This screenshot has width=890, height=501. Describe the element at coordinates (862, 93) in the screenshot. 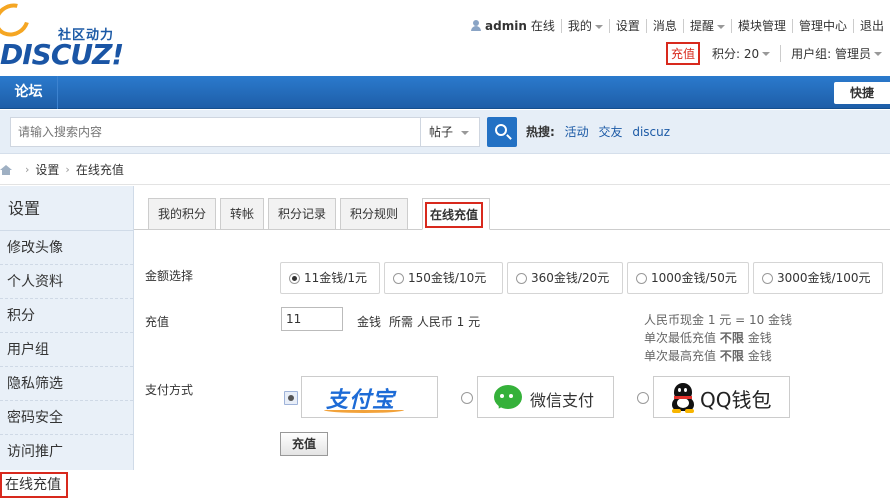

I see `quick-nav-button: 快捷` at that location.